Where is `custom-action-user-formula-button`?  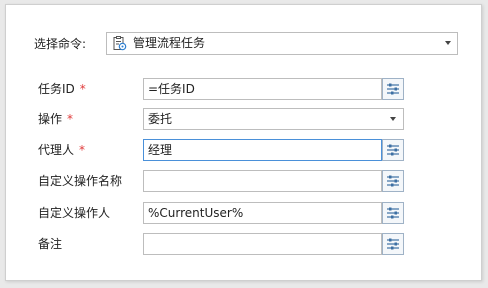
custom-action-user-formula-button is located at coordinates (393, 213).